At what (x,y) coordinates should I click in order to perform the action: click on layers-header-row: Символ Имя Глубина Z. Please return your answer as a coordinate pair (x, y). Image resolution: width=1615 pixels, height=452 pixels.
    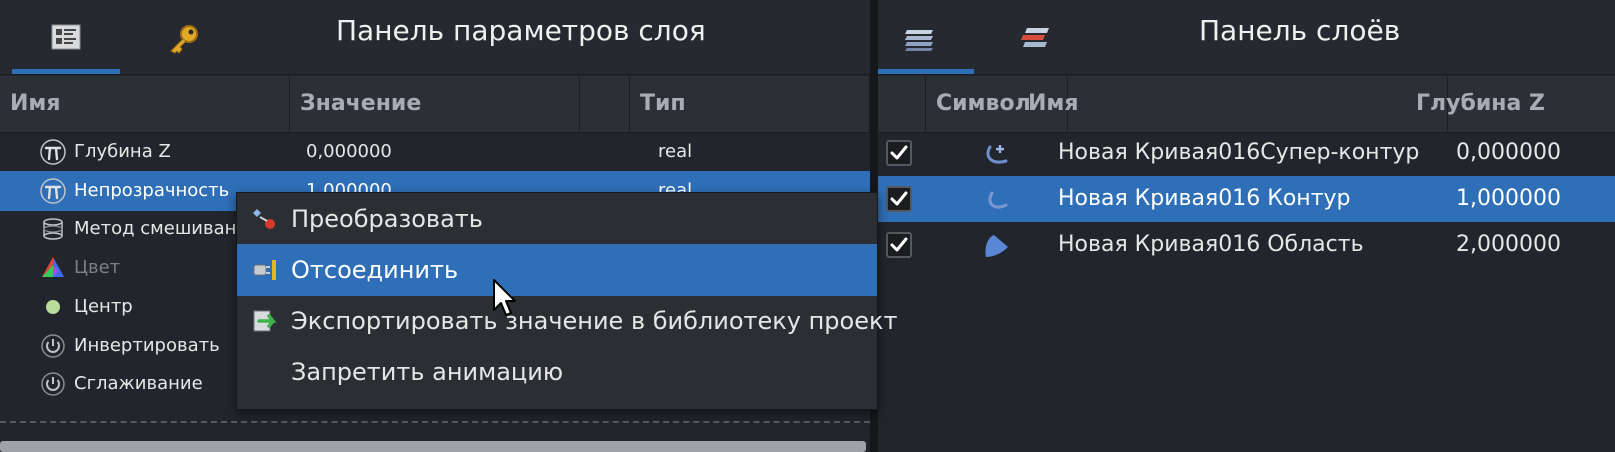
    Looking at the image, I should click on (1246, 104).